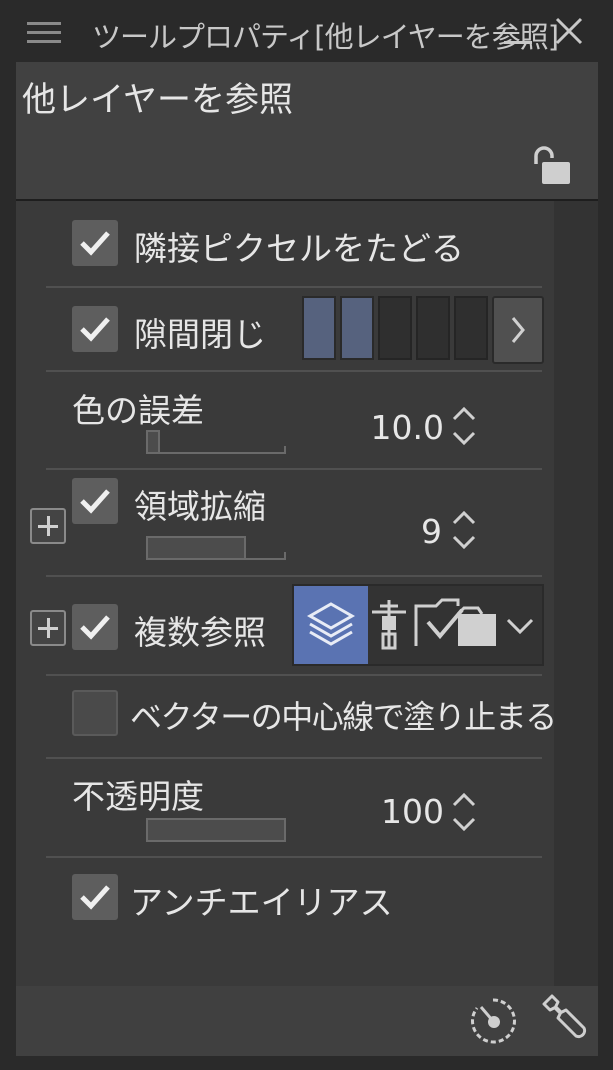 The height and width of the screenshot is (1070, 613). I want to click on area-scaling-spinner, so click(464, 530).